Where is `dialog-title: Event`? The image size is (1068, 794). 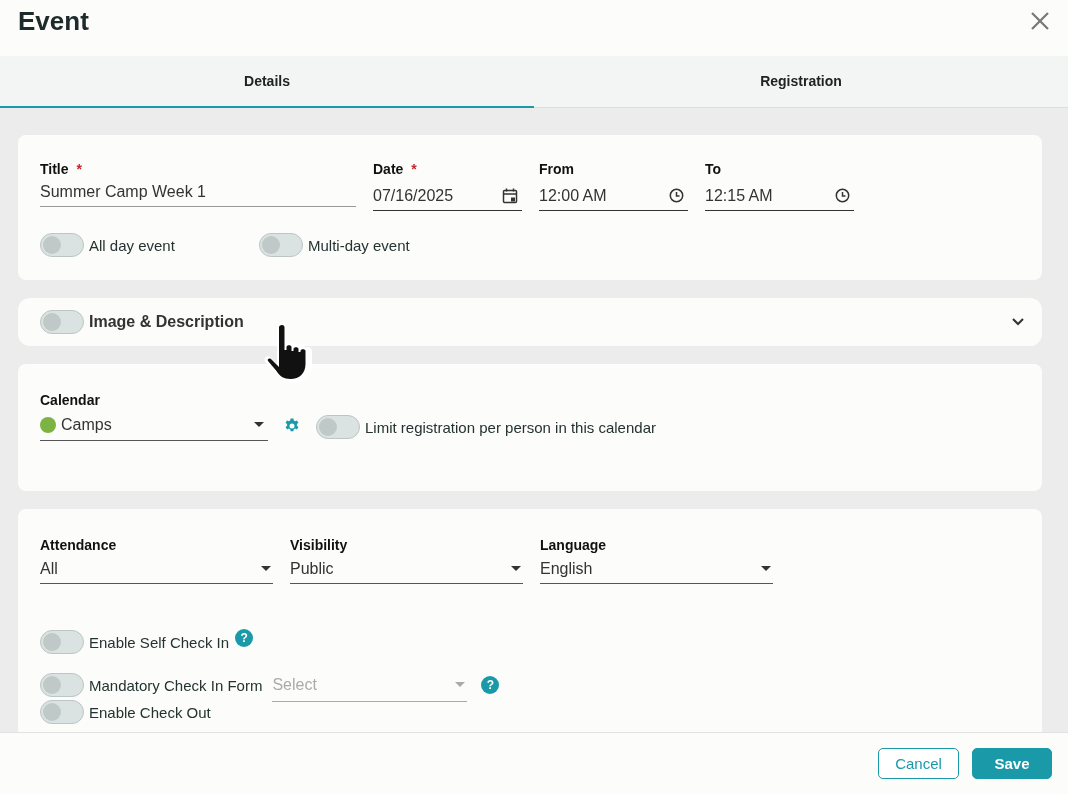
dialog-title: Event is located at coordinates (53, 21).